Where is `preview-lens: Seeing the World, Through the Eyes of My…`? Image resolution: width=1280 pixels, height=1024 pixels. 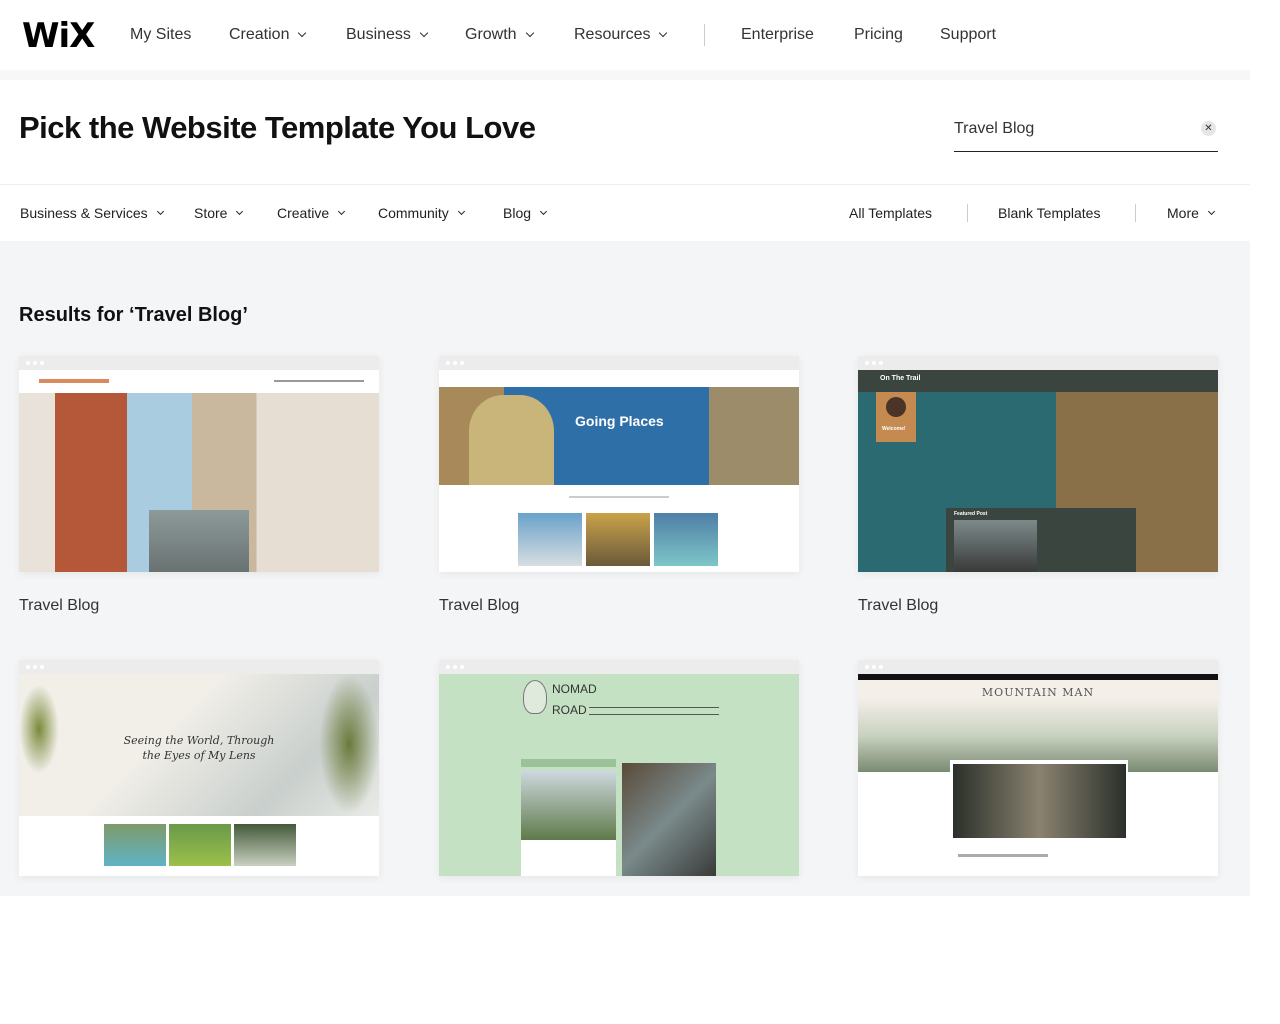
preview-lens: Seeing the World, Through the Eyes of My… is located at coordinates (199, 775).